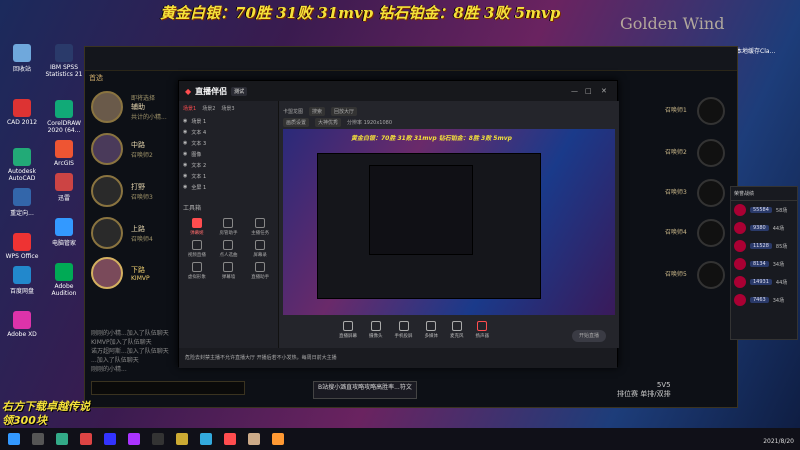 The width and height of the screenshot is (800, 450). What do you see at coordinates (228, 176) in the screenshot?
I see `scene-item: ◉ 文本 1` at bounding box center [228, 176].